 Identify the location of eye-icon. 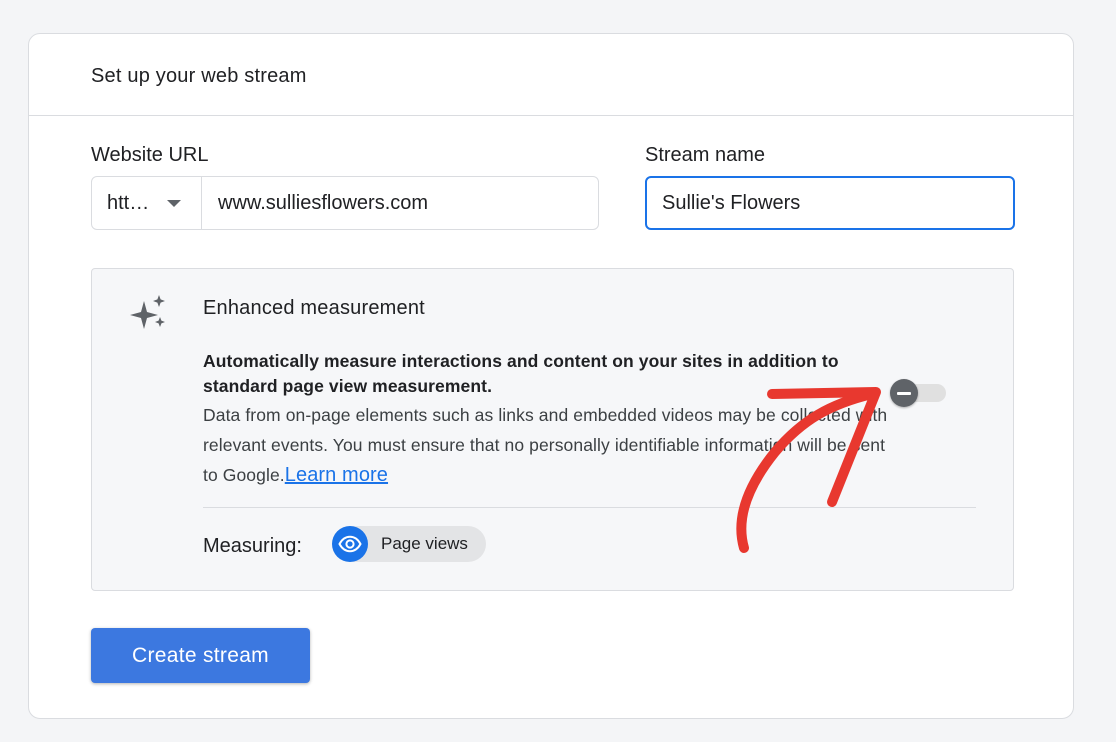
(350, 544).